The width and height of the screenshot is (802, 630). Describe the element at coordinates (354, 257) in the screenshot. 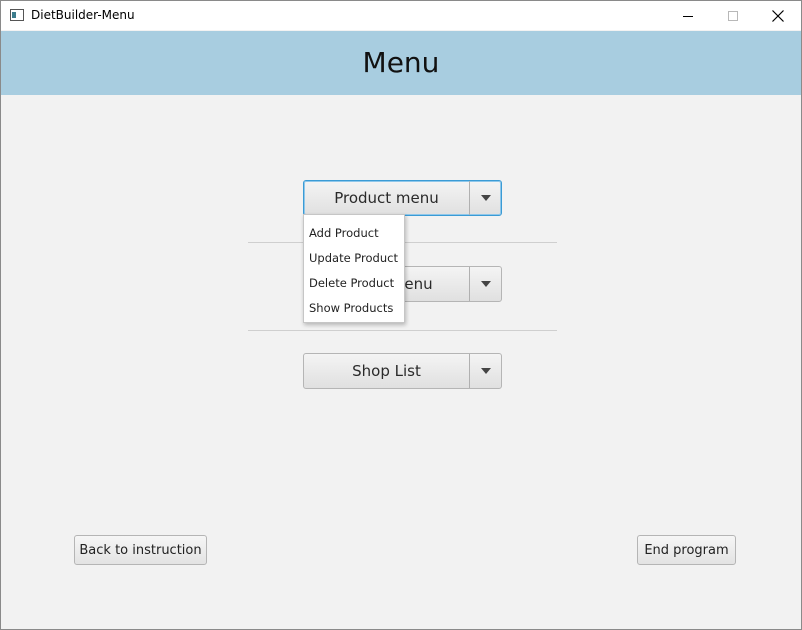

I see `menu-item-update-product: Update Product` at that location.